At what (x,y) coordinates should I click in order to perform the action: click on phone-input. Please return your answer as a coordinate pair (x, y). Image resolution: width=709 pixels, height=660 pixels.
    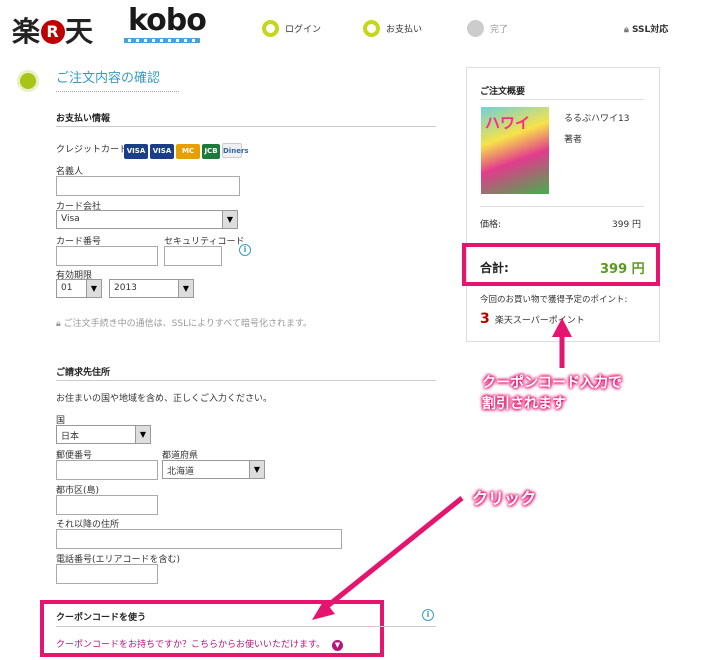
    Looking at the image, I should click on (107, 574).